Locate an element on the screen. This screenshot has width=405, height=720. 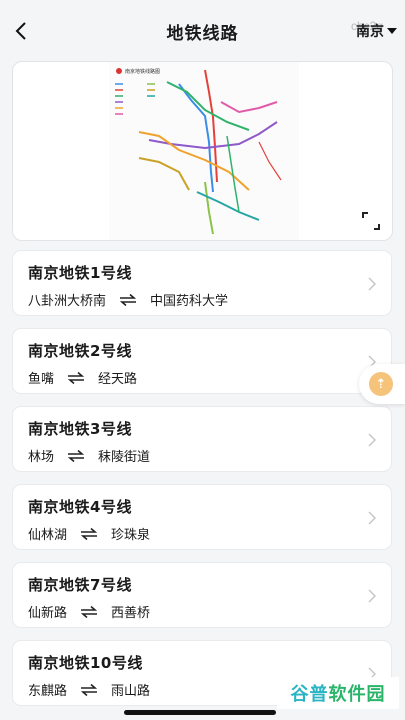
end-station: 珍珠泉 is located at coordinates (131, 535).